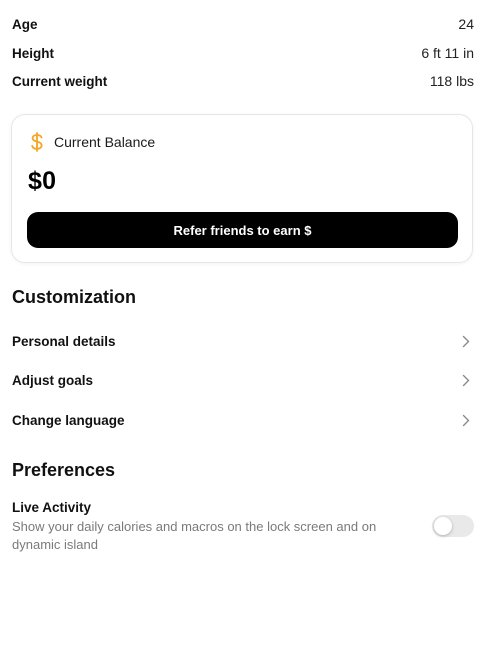 This screenshot has width=482, height=659. Describe the element at coordinates (60, 81) in the screenshot. I see `weight-label: Current weight` at that location.